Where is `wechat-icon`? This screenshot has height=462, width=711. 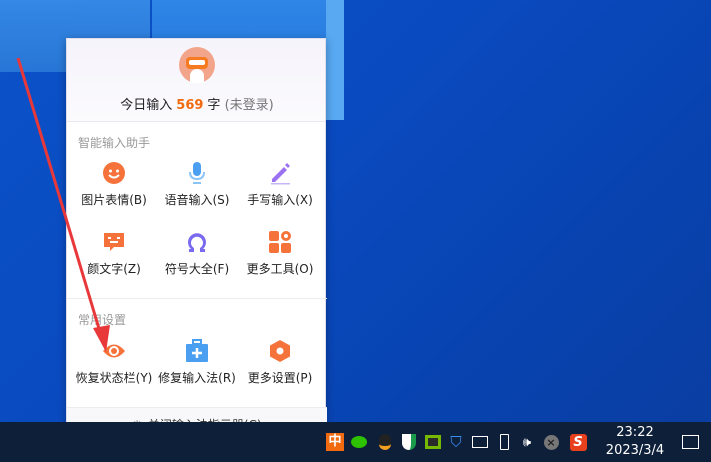
wechat-icon is located at coordinates (359, 442).